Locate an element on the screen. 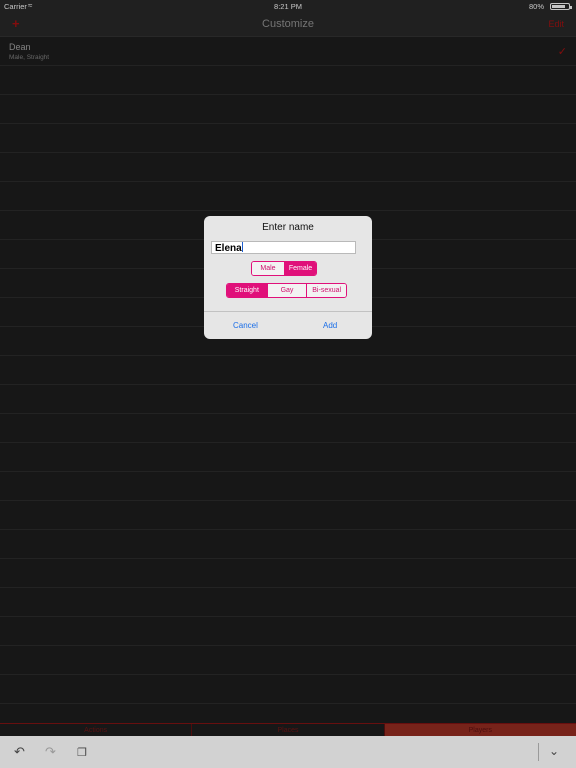 The width and height of the screenshot is (576, 768). orientation-segmented-control: Straight Gay Bi-sexual is located at coordinates (286, 290).